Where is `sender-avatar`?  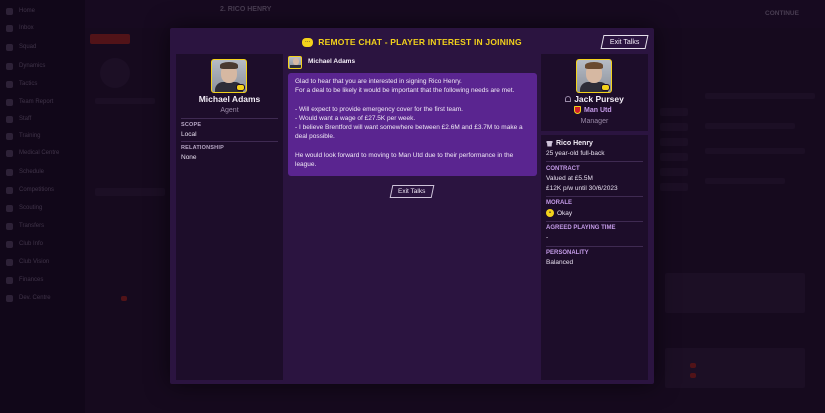
sender-avatar is located at coordinates (295, 62).